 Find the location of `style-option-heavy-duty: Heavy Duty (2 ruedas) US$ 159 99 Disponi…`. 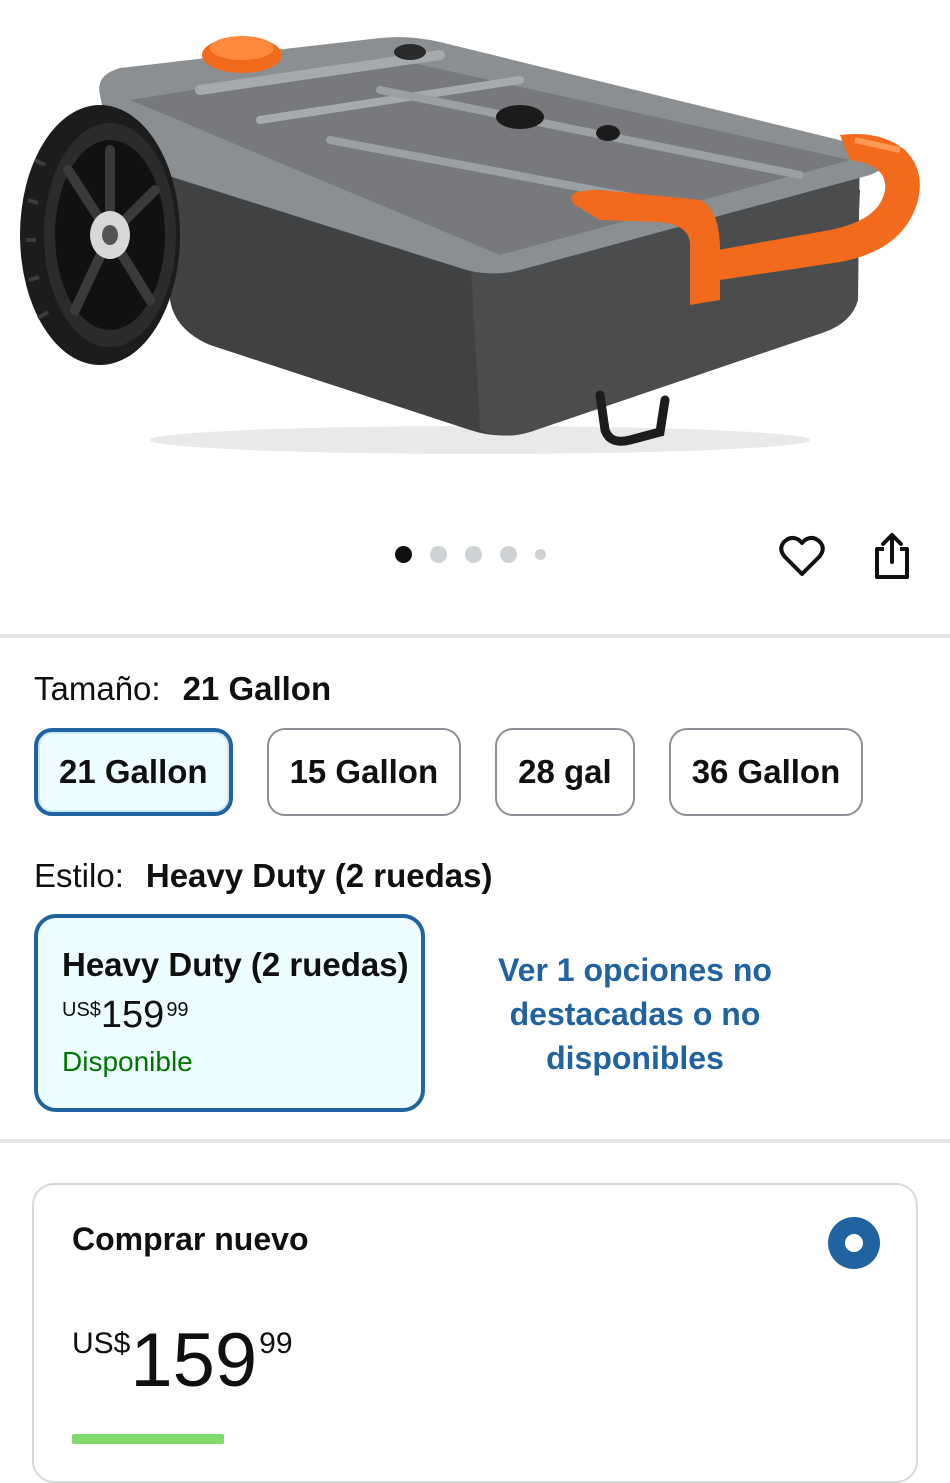

style-option-heavy-duty: Heavy Duty (2 ruedas) US$ 159 99 Disponi… is located at coordinates (229, 1013).